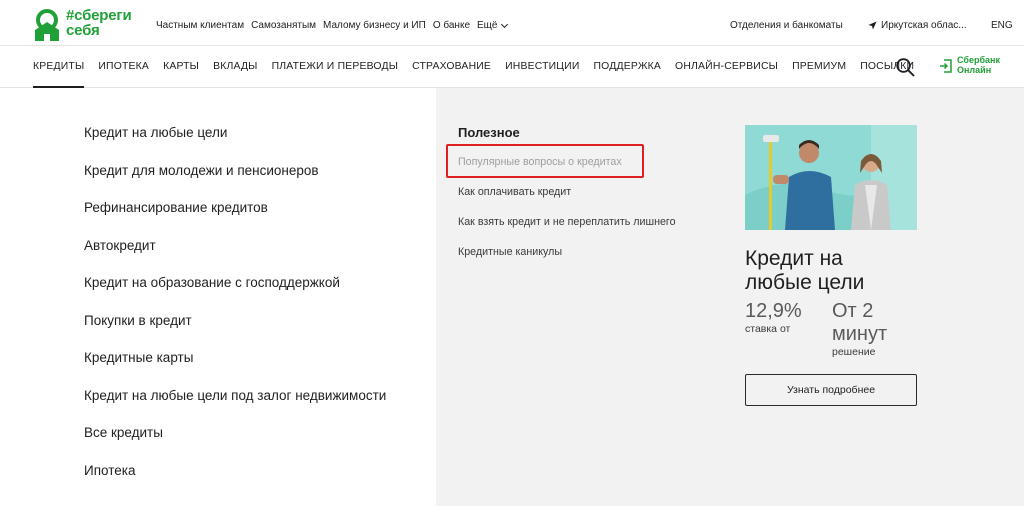 This screenshot has height=506, width=1024. Describe the element at coordinates (235, 482) in the screenshot. I see `credit-menu-item: Ипотека` at that location.